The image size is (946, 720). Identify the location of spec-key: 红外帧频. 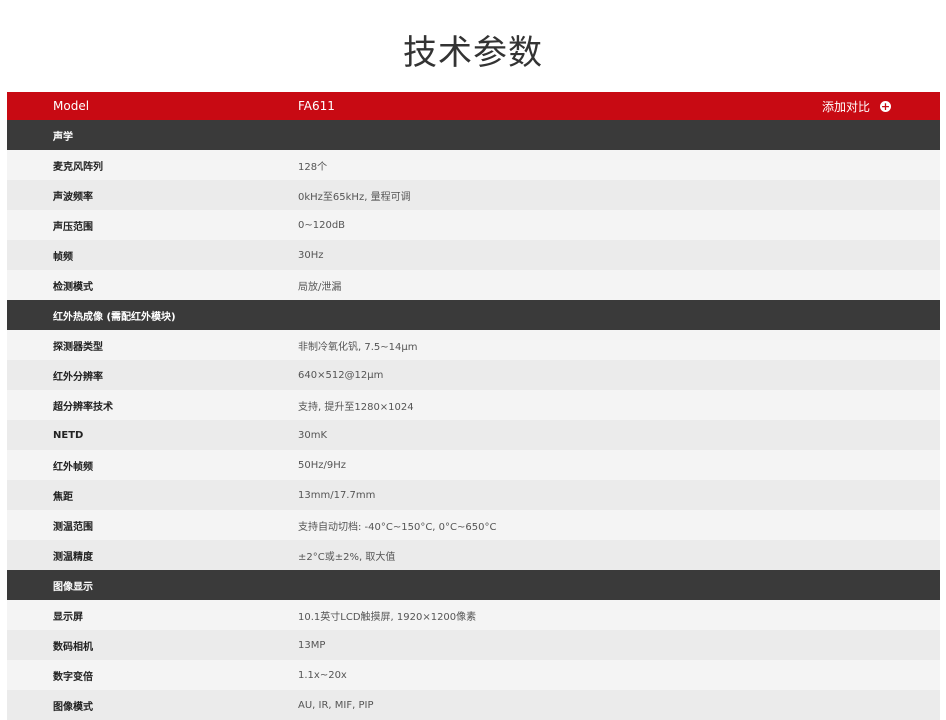
(73, 467).